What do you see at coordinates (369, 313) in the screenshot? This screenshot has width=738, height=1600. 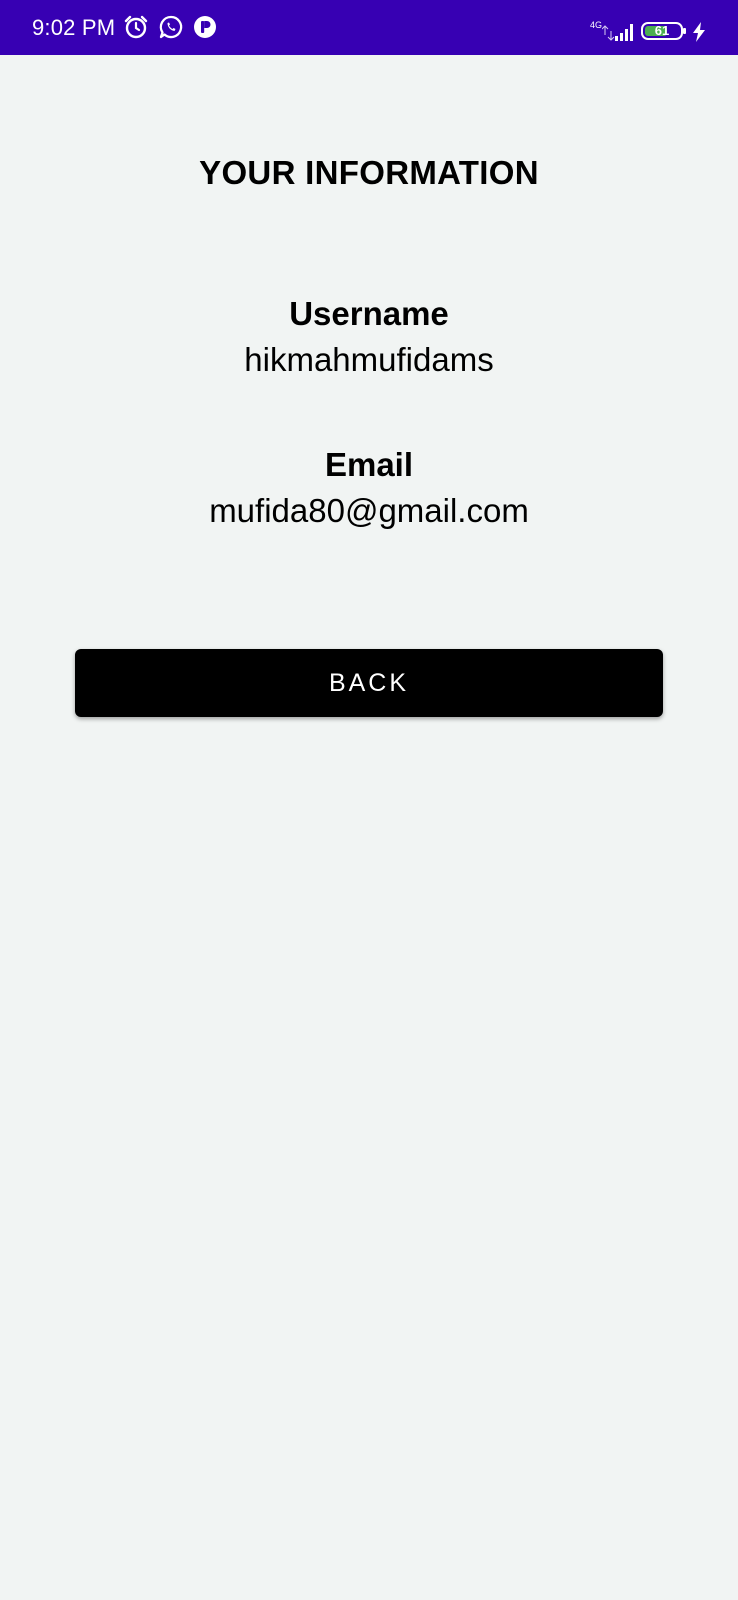 I see `username-label: Username` at bounding box center [369, 313].